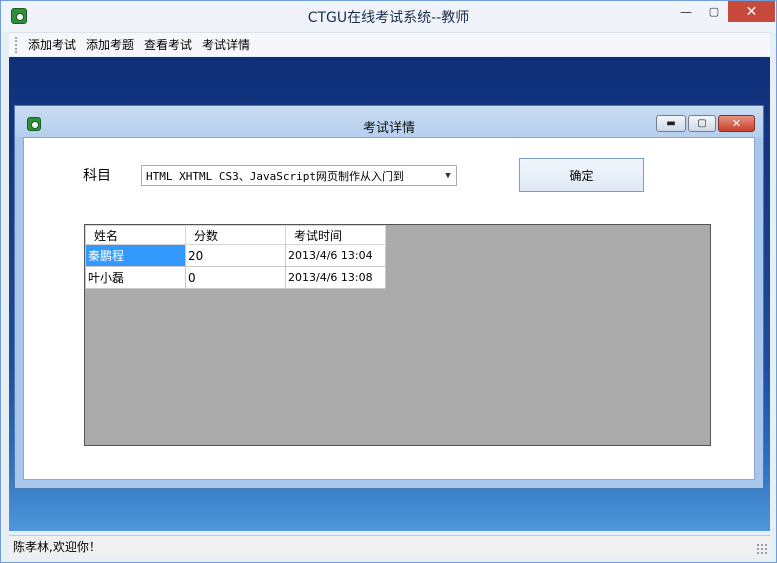  What do you see at coordinates (335, 277) in the screenshot?
I see `cell-exam-time: 2013/4/6 13:08` at bounding box center [335, 277].